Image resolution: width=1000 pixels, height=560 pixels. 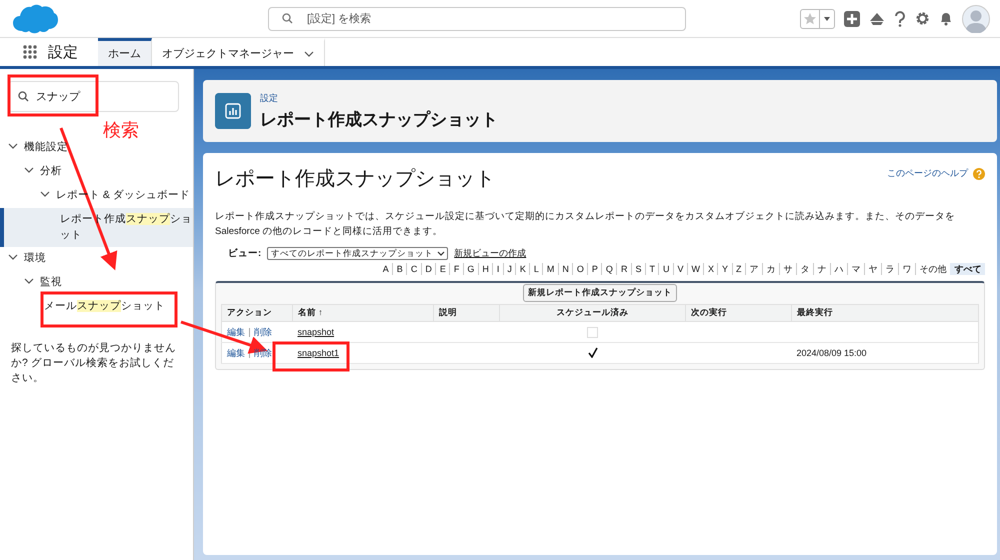 What do you see at coordinates (855, 269) in the screenshot?
I see `letter-filter-link: マ` at bounding box center [855, 269].